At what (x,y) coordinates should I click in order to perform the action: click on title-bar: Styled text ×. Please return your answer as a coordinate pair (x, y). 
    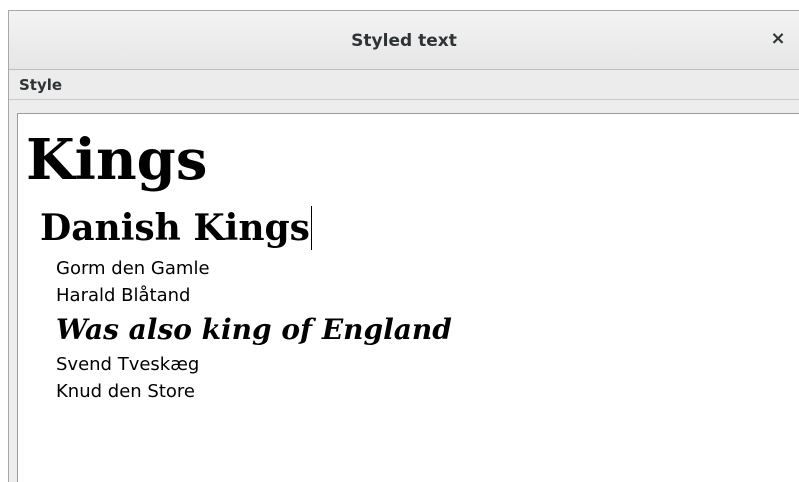
    Looking at the image, I should click on (404, 40).